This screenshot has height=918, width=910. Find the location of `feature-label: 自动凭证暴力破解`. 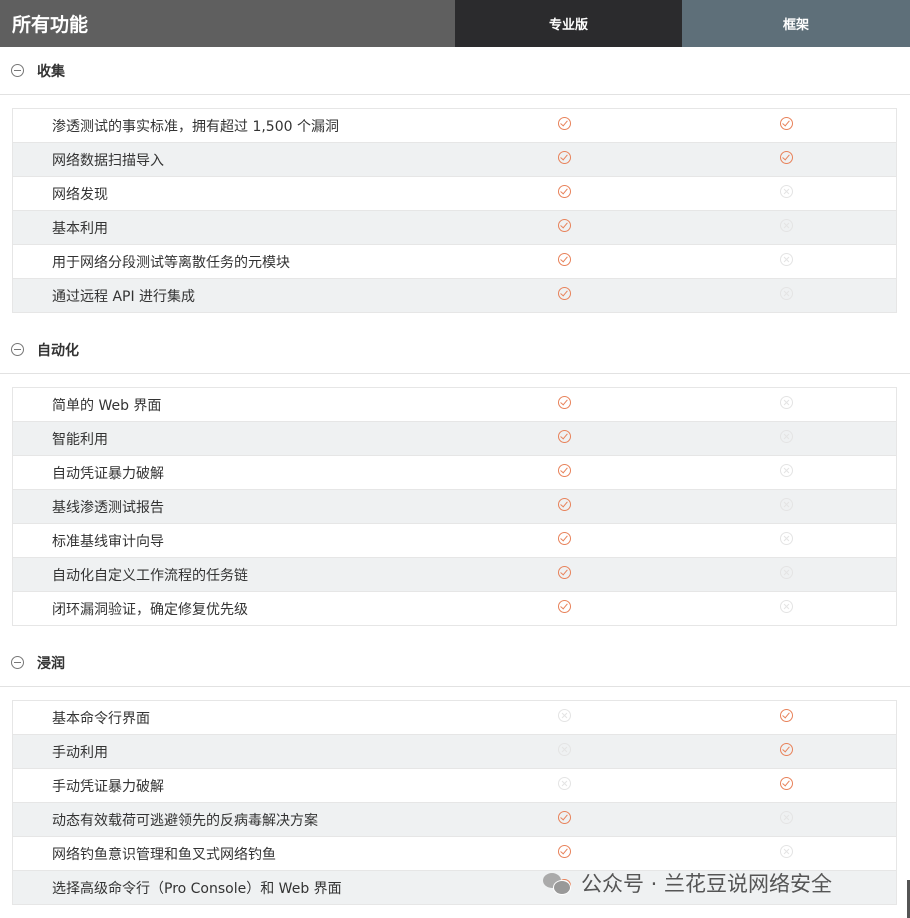

feature-label: 自动凭证暴力破解 is located at coordinates (108, 473).